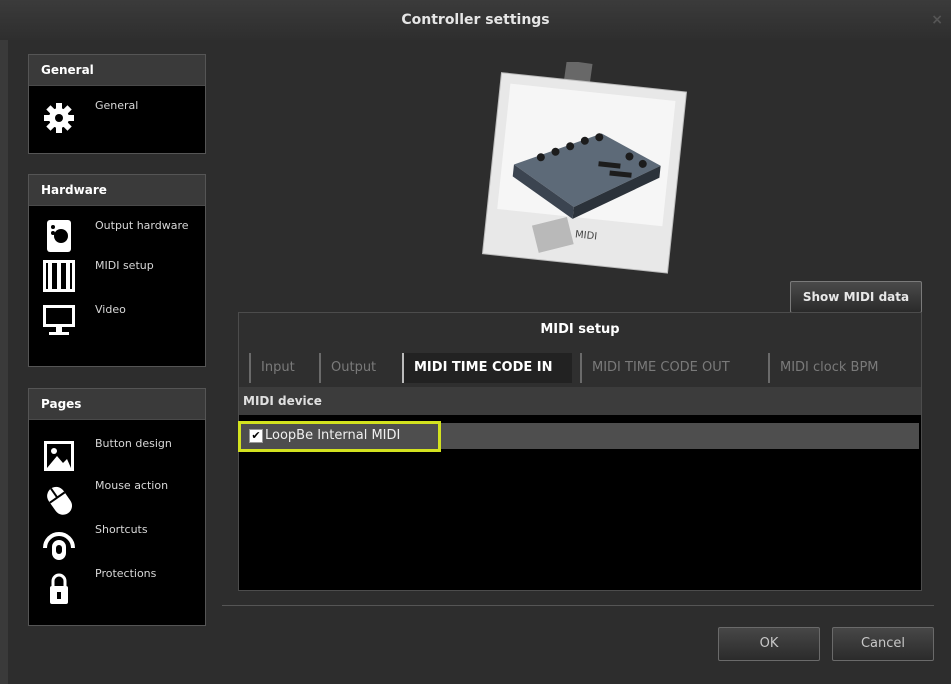 The width and height of the screenshot is (951, 684). What do you see at coordinates (59, 118) in the screenshot?
I see `gear-icon` at bounding box center [59, 118].